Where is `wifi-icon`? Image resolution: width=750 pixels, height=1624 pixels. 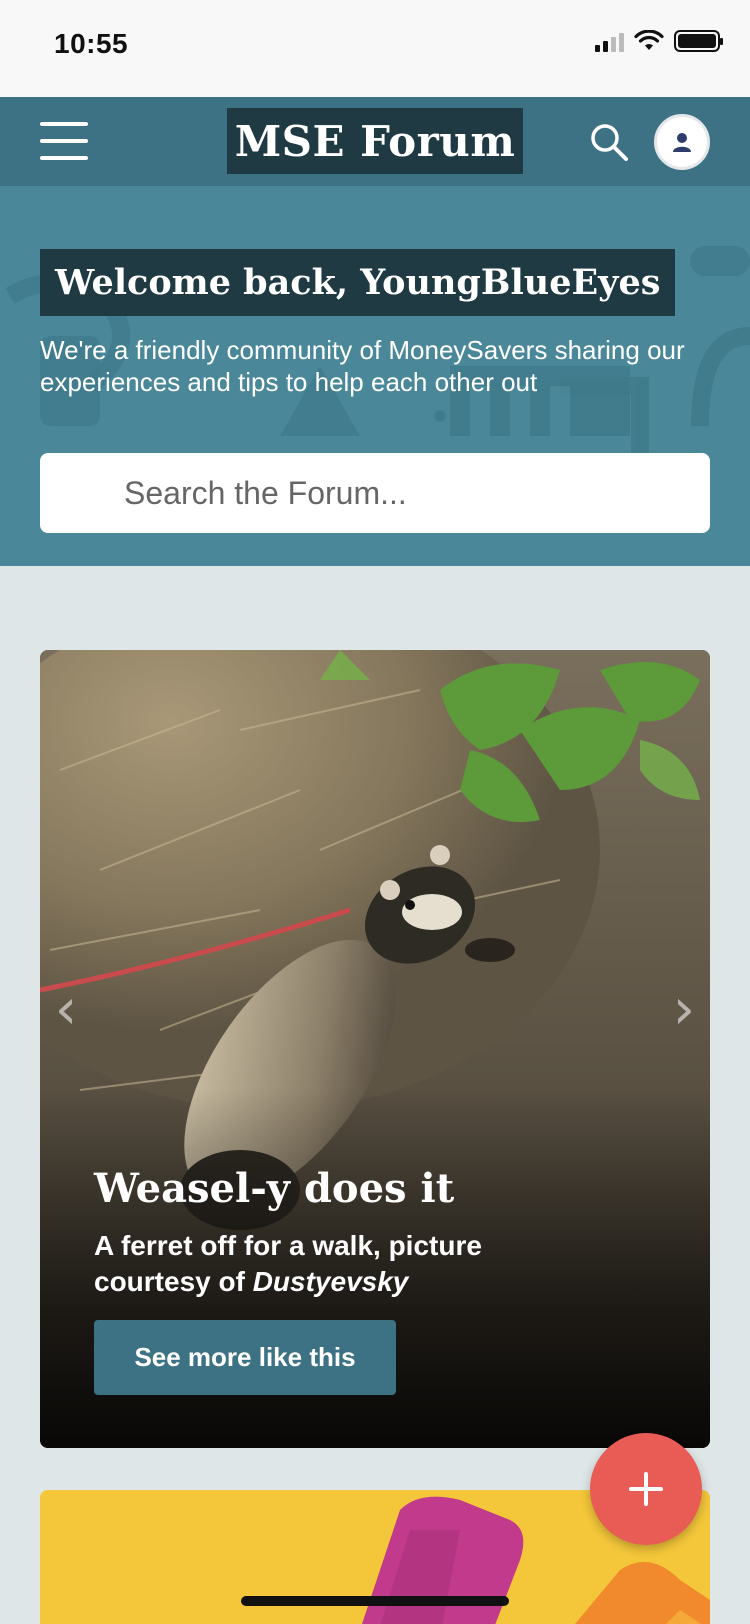
wifi-icon is located at coordinates (649, 40).